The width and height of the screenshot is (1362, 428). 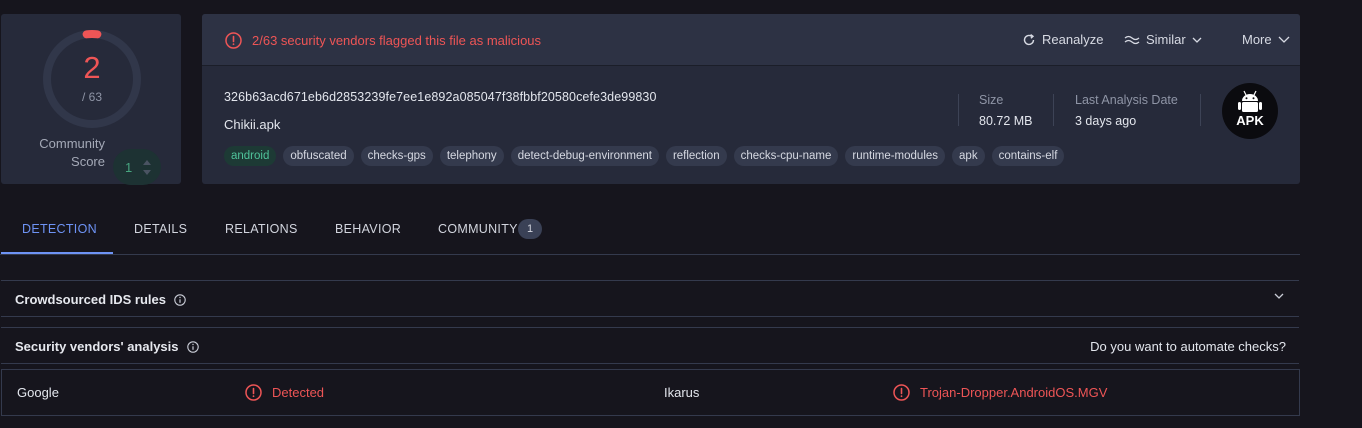 I want to click on detection-score-card: 2 / 63 Community Score 1, so click(x=91, y=99).